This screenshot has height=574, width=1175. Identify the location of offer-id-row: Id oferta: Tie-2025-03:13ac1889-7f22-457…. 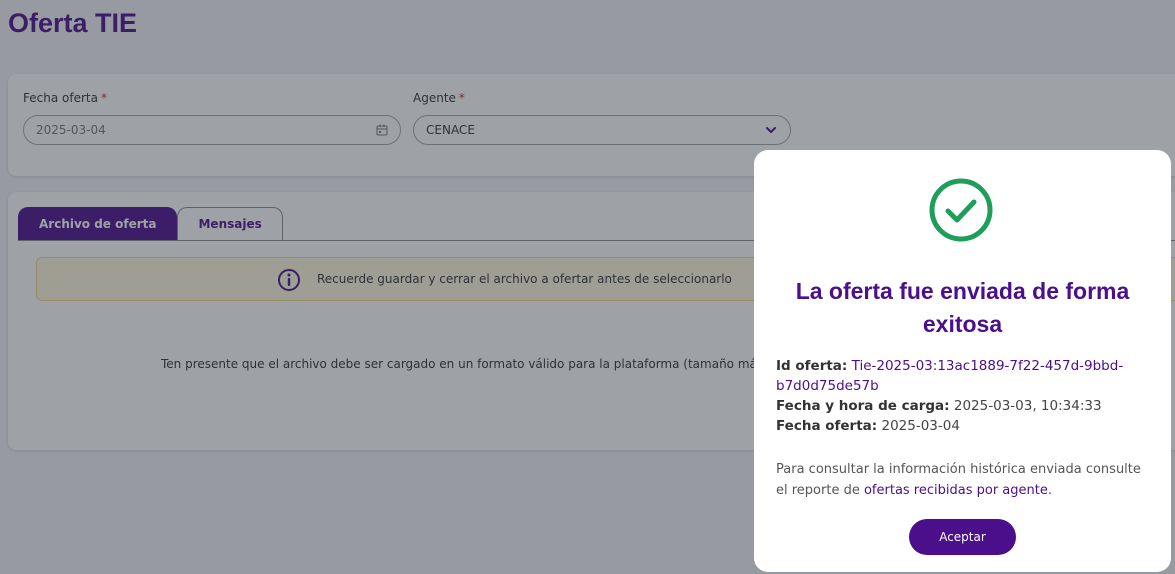
(966, 376).